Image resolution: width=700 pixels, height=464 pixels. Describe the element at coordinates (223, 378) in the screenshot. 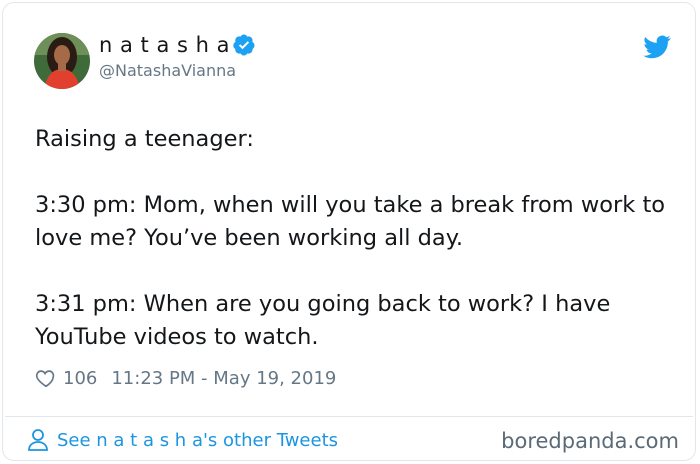

I see `tweet-timestamp: 11:23 PM - May 19, 2019` at that location.